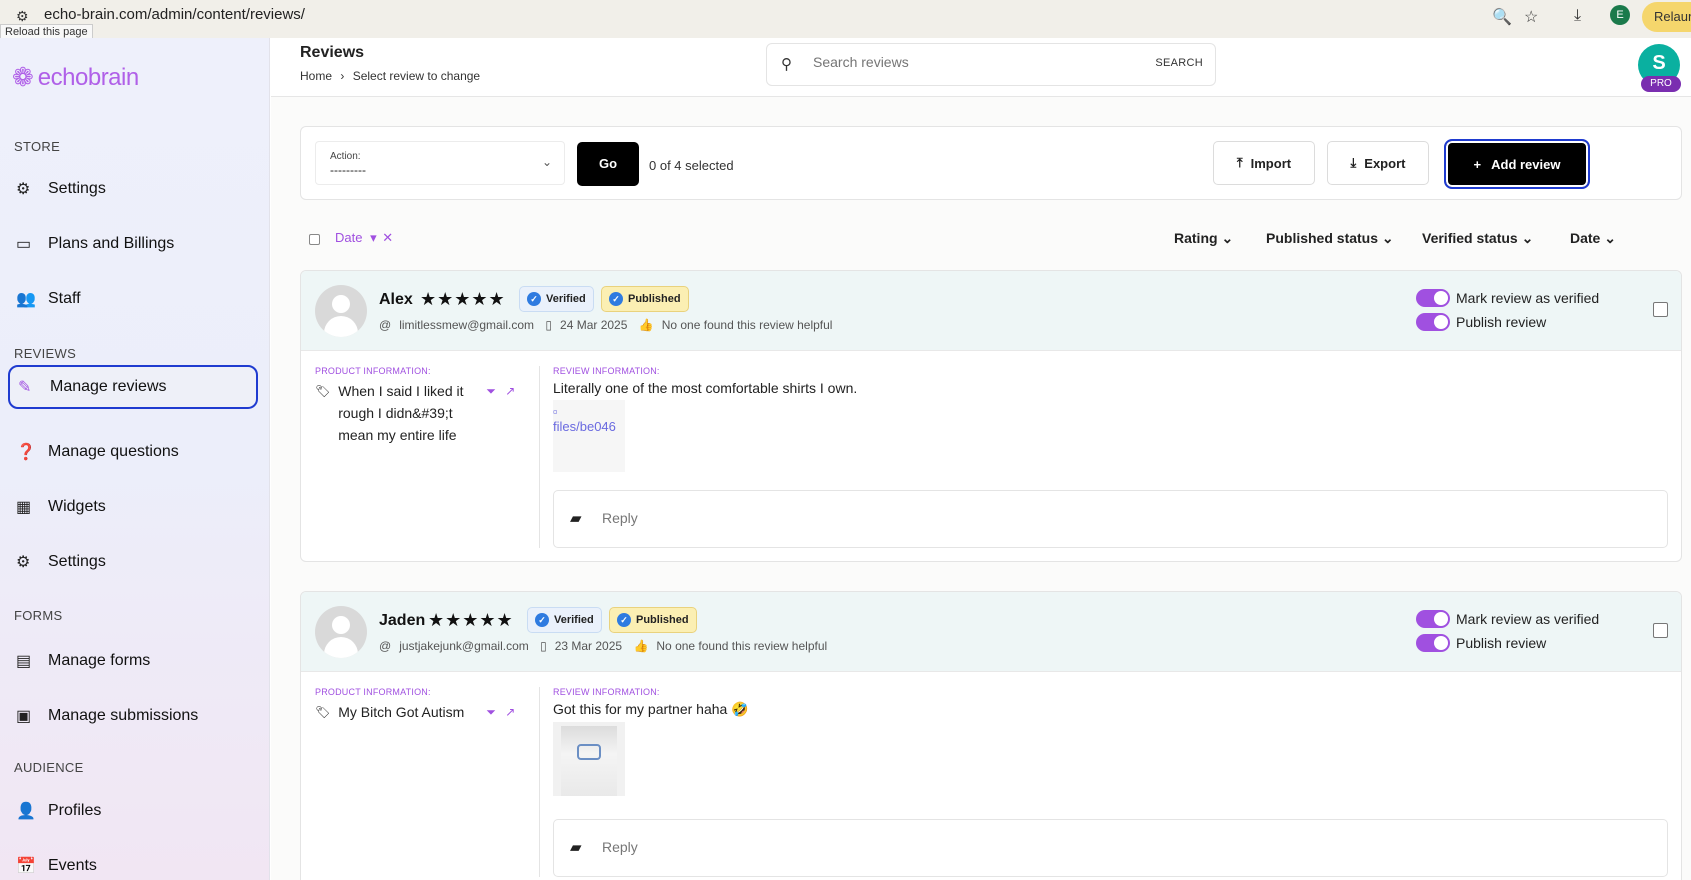 This screenshot has height=880, width=1691. Describe the element at coordinates (45, 353) in the screenshot. I see `section-label-reviews: REVIEWS` at that location.